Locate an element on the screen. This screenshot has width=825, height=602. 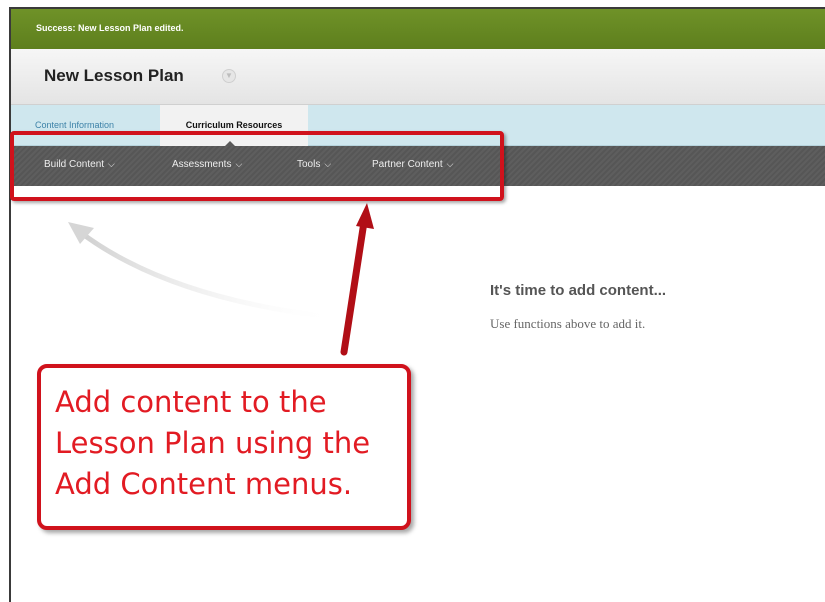
callout-line-3: Add Content menus. is located at coordinates (204, 484).